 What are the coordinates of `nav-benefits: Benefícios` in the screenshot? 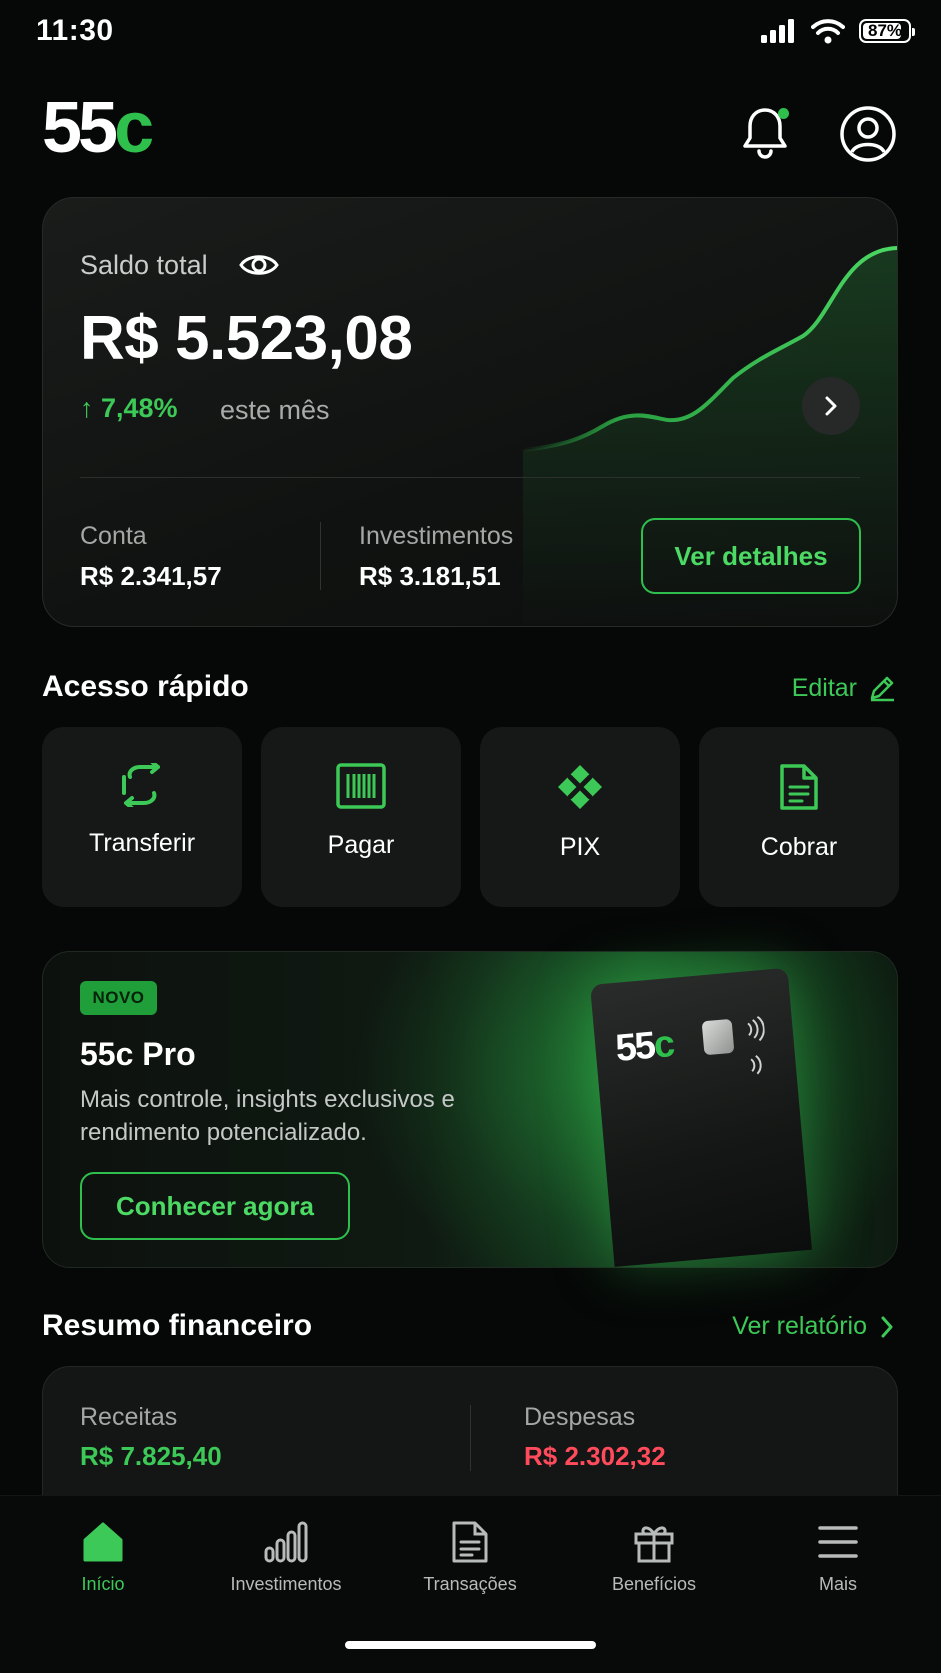 It's located at (654, 1557).